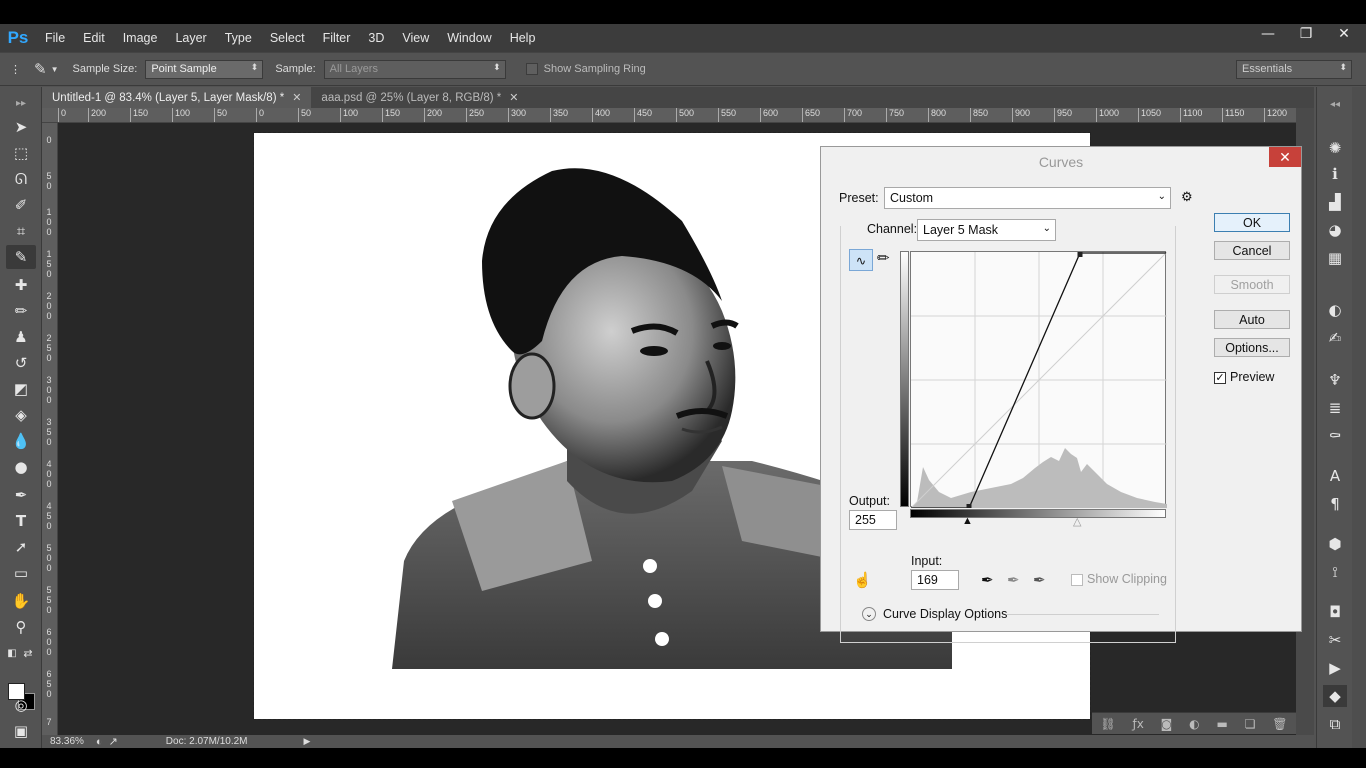 The image size is (1366, 768). Describe the element at coordinates (1335, 640) in the screenshot. I see `tool-presets-icon: ✂` at that location.